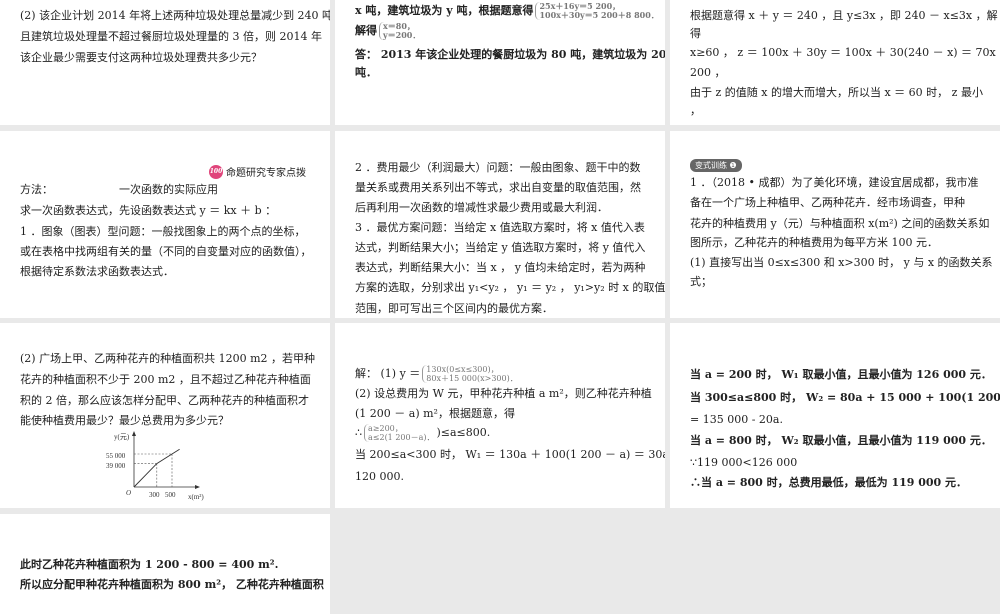  Describe the element at coordinates (149, 564) in the screenshot. I see `text-line: 此时乙种花卉种植面积为 1 200 - 800 = 400 m².` at that location.